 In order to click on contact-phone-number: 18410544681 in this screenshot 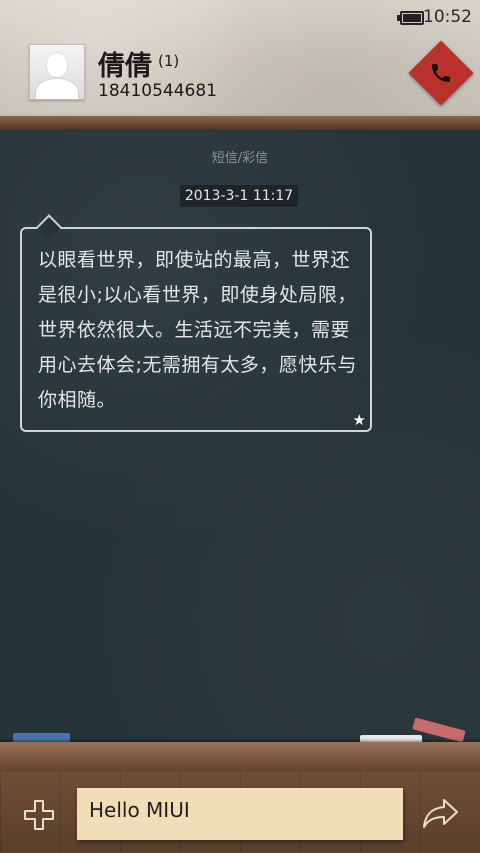, I will do `click(157, 91)`.